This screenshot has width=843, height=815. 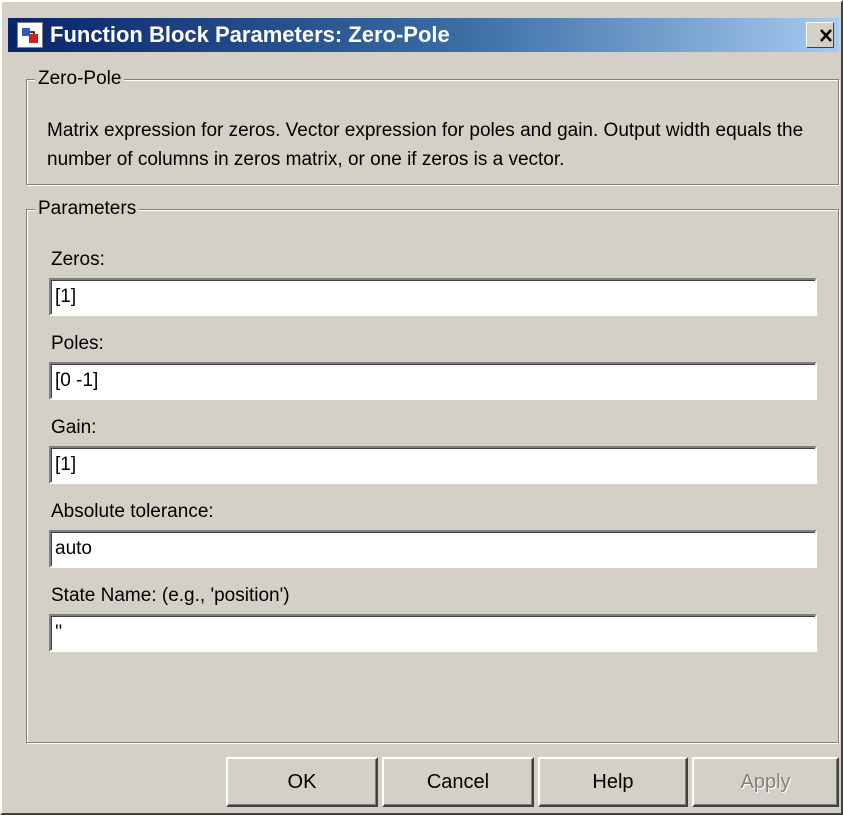 What do you see at coordinates (132, 511) in the screenshot?
I see `absolute-tolerance-label: Absolute tolerance:` at bounding box center [132, 511].